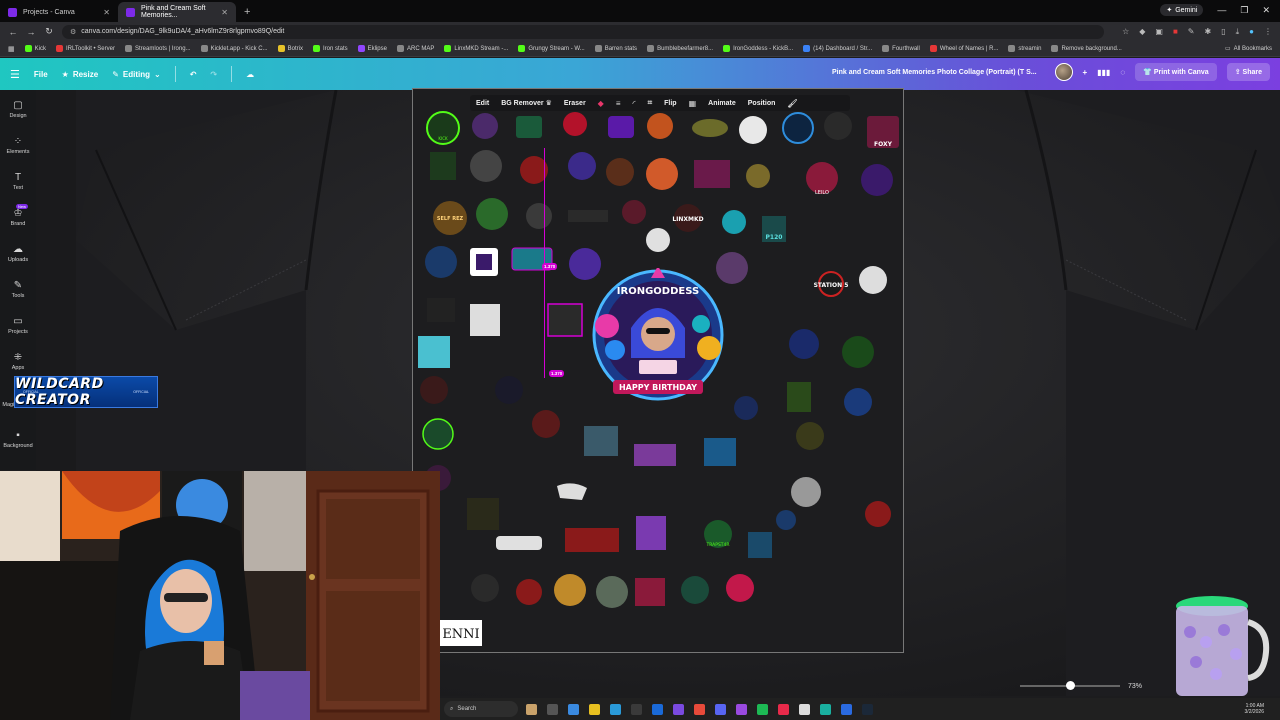  What do you see at coordinates (678, 709) in the screenshot?
I see `obs-icon` at bounding box center [678, 709].